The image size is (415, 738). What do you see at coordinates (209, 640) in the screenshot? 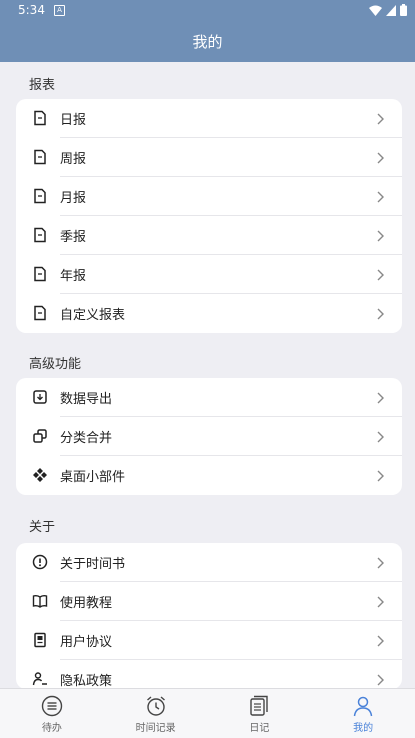
I see `menu-item-user-agreement: 用户协议` at bounding box center [209, 640].